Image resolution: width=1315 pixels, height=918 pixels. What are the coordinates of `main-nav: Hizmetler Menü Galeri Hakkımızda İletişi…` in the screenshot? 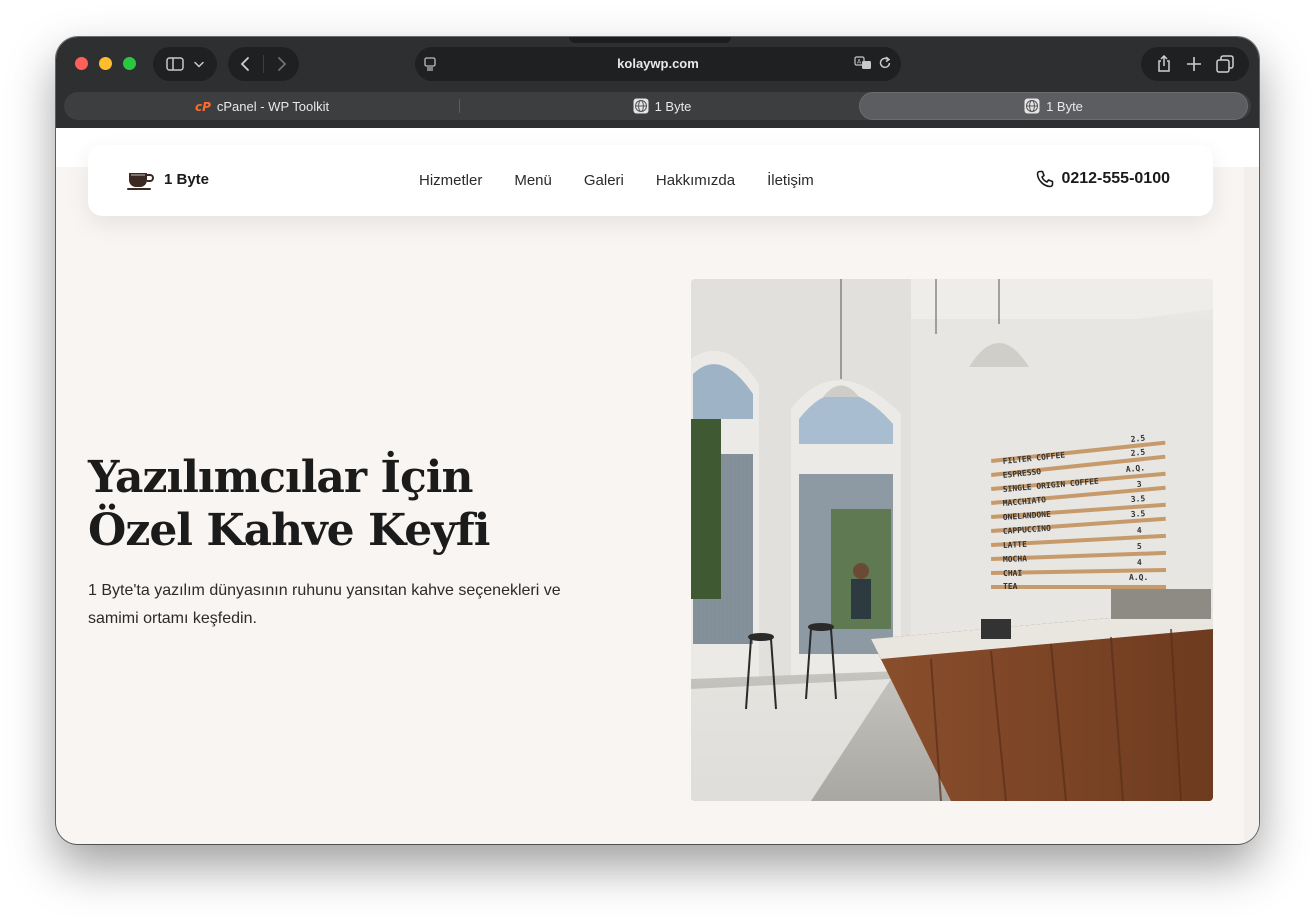 It's located at (616, 180).